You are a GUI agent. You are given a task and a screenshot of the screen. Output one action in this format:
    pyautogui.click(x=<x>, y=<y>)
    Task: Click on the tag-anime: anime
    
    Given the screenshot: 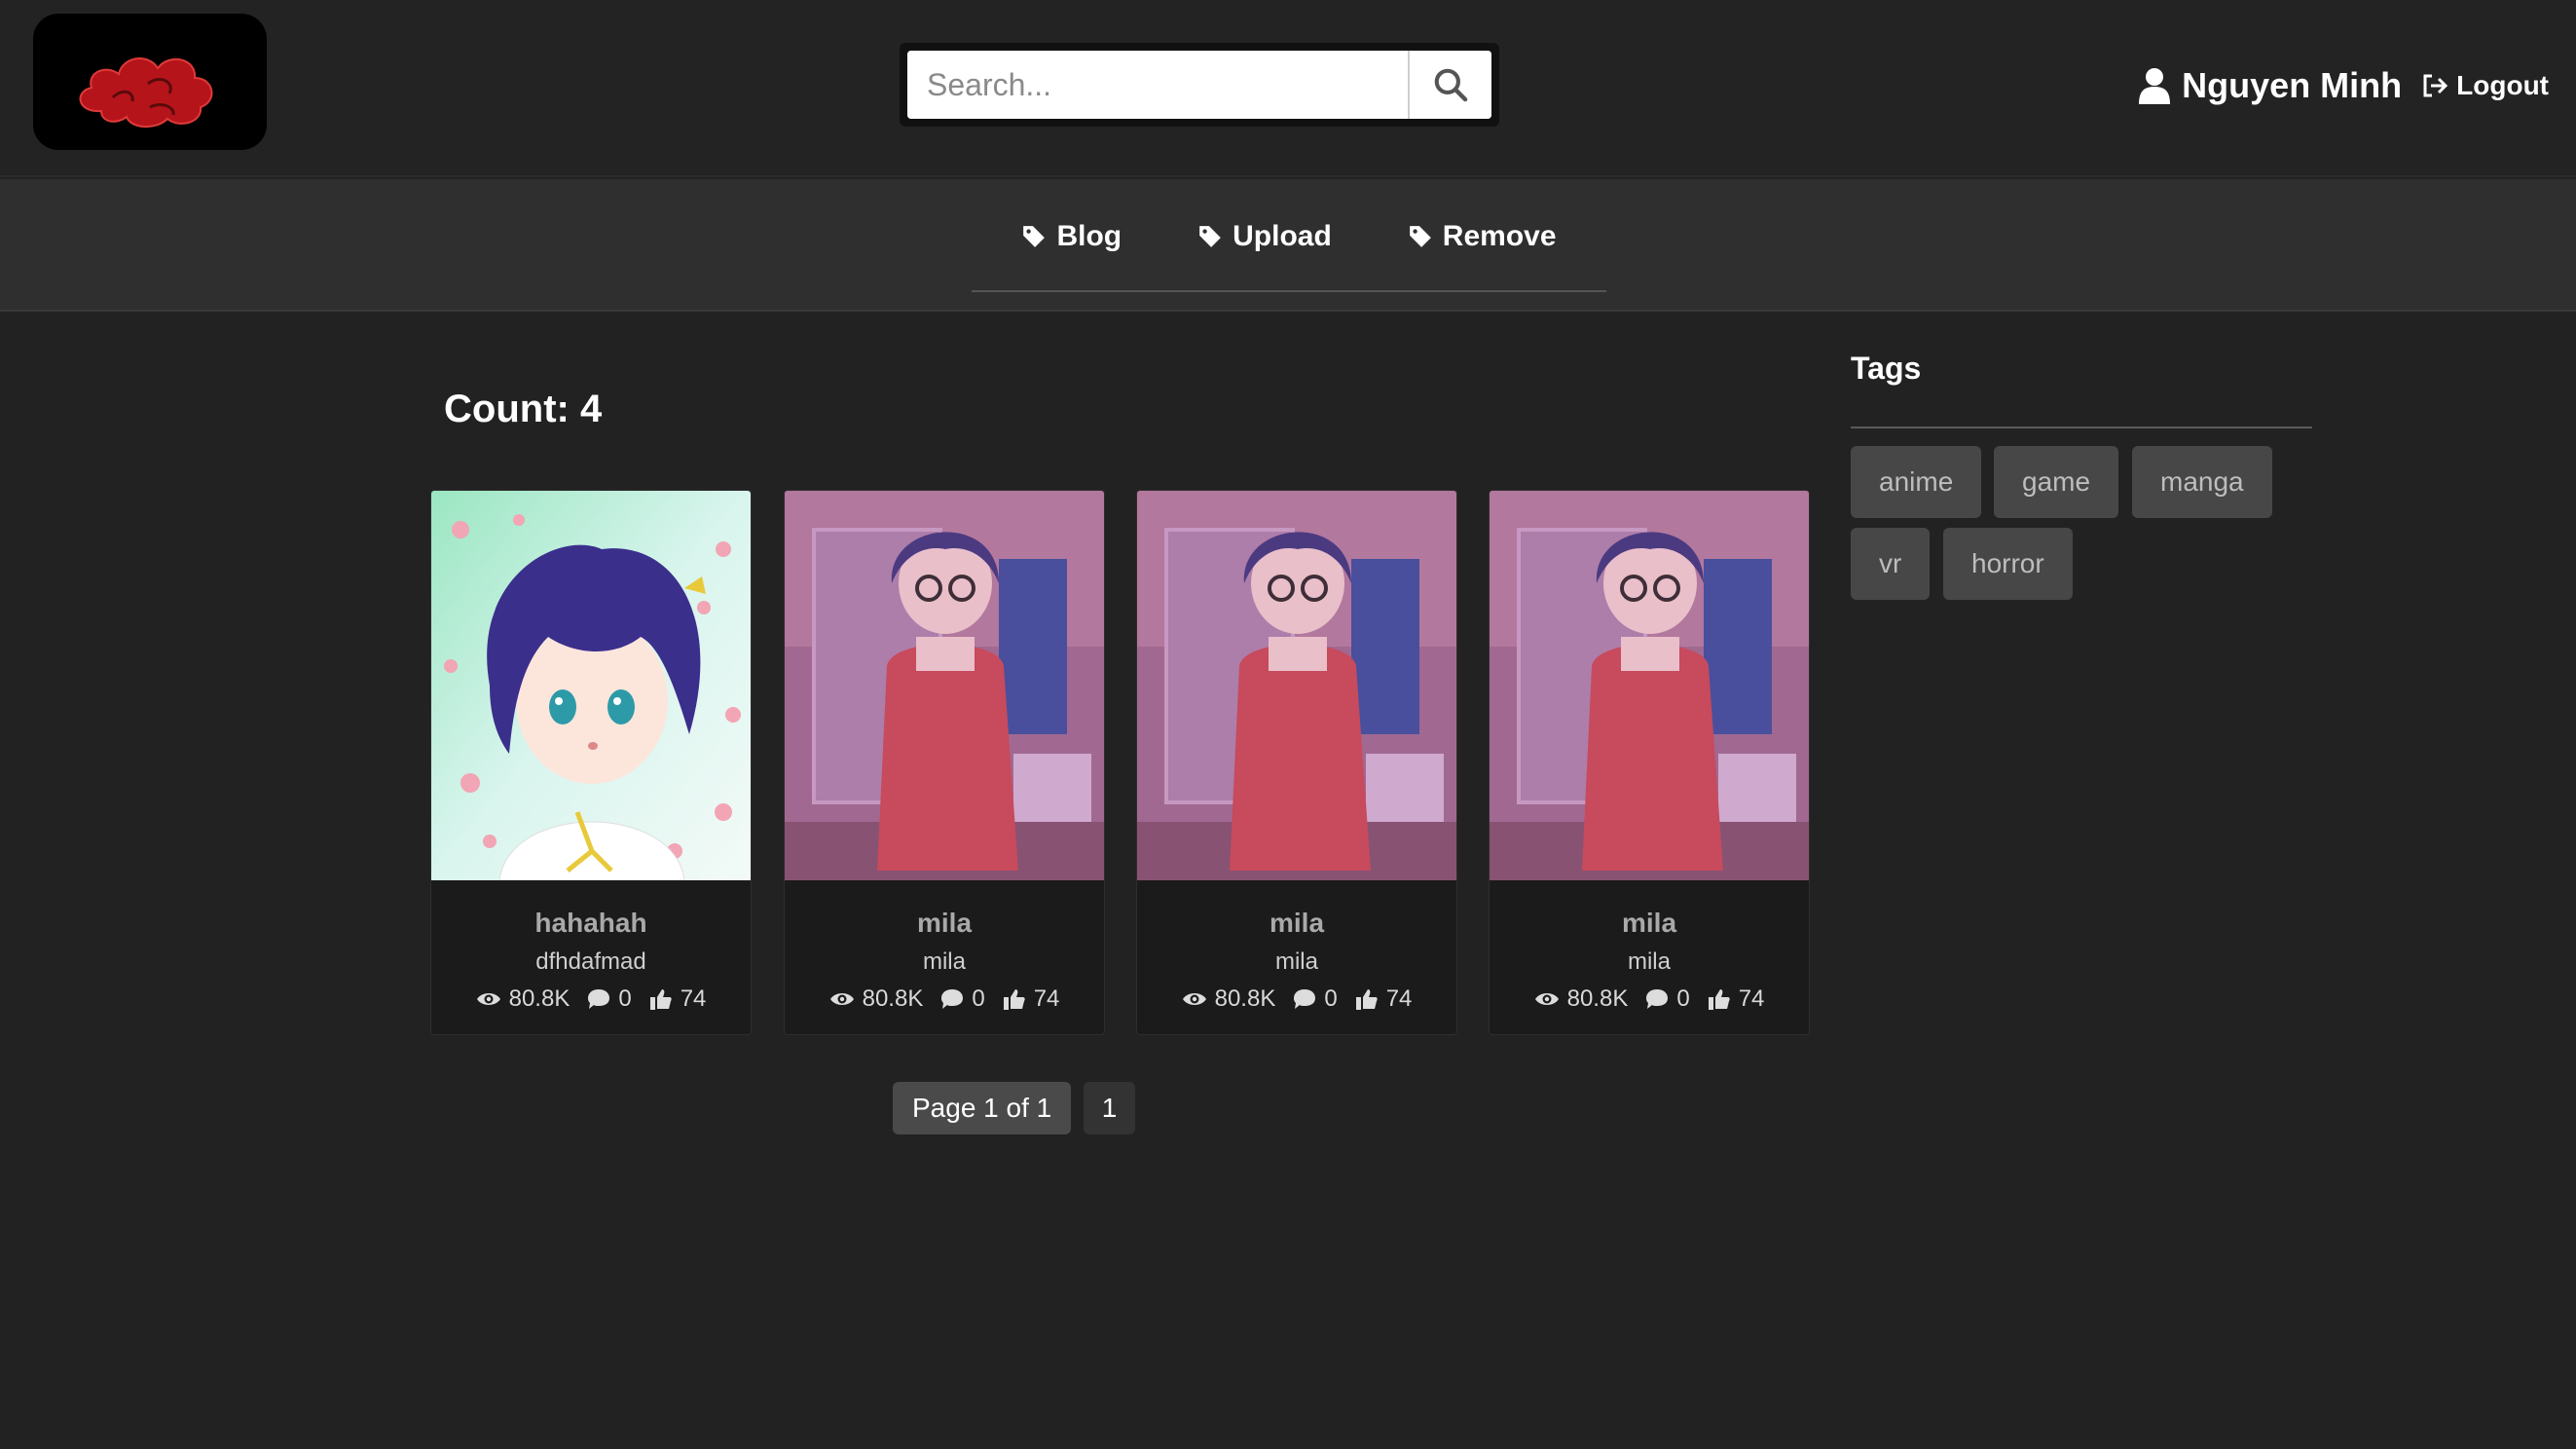 What is the action you would take?
    pyautogui.click(x=1916, y=482)
    